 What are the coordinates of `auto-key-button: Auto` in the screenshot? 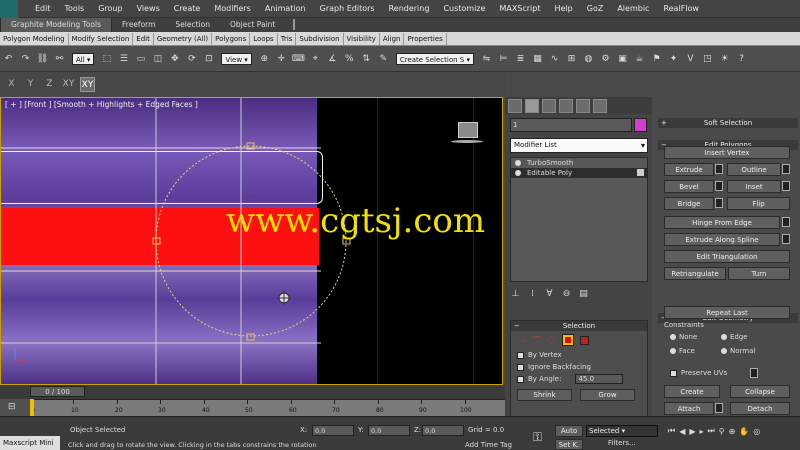 It's located at (569, 431).